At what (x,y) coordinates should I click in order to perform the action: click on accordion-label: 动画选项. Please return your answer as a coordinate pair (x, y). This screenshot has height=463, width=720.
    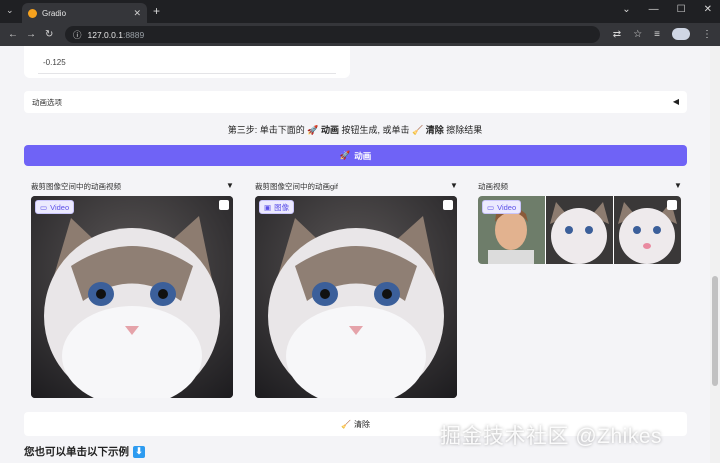
    Looking at the image, I should click on (47, 102).